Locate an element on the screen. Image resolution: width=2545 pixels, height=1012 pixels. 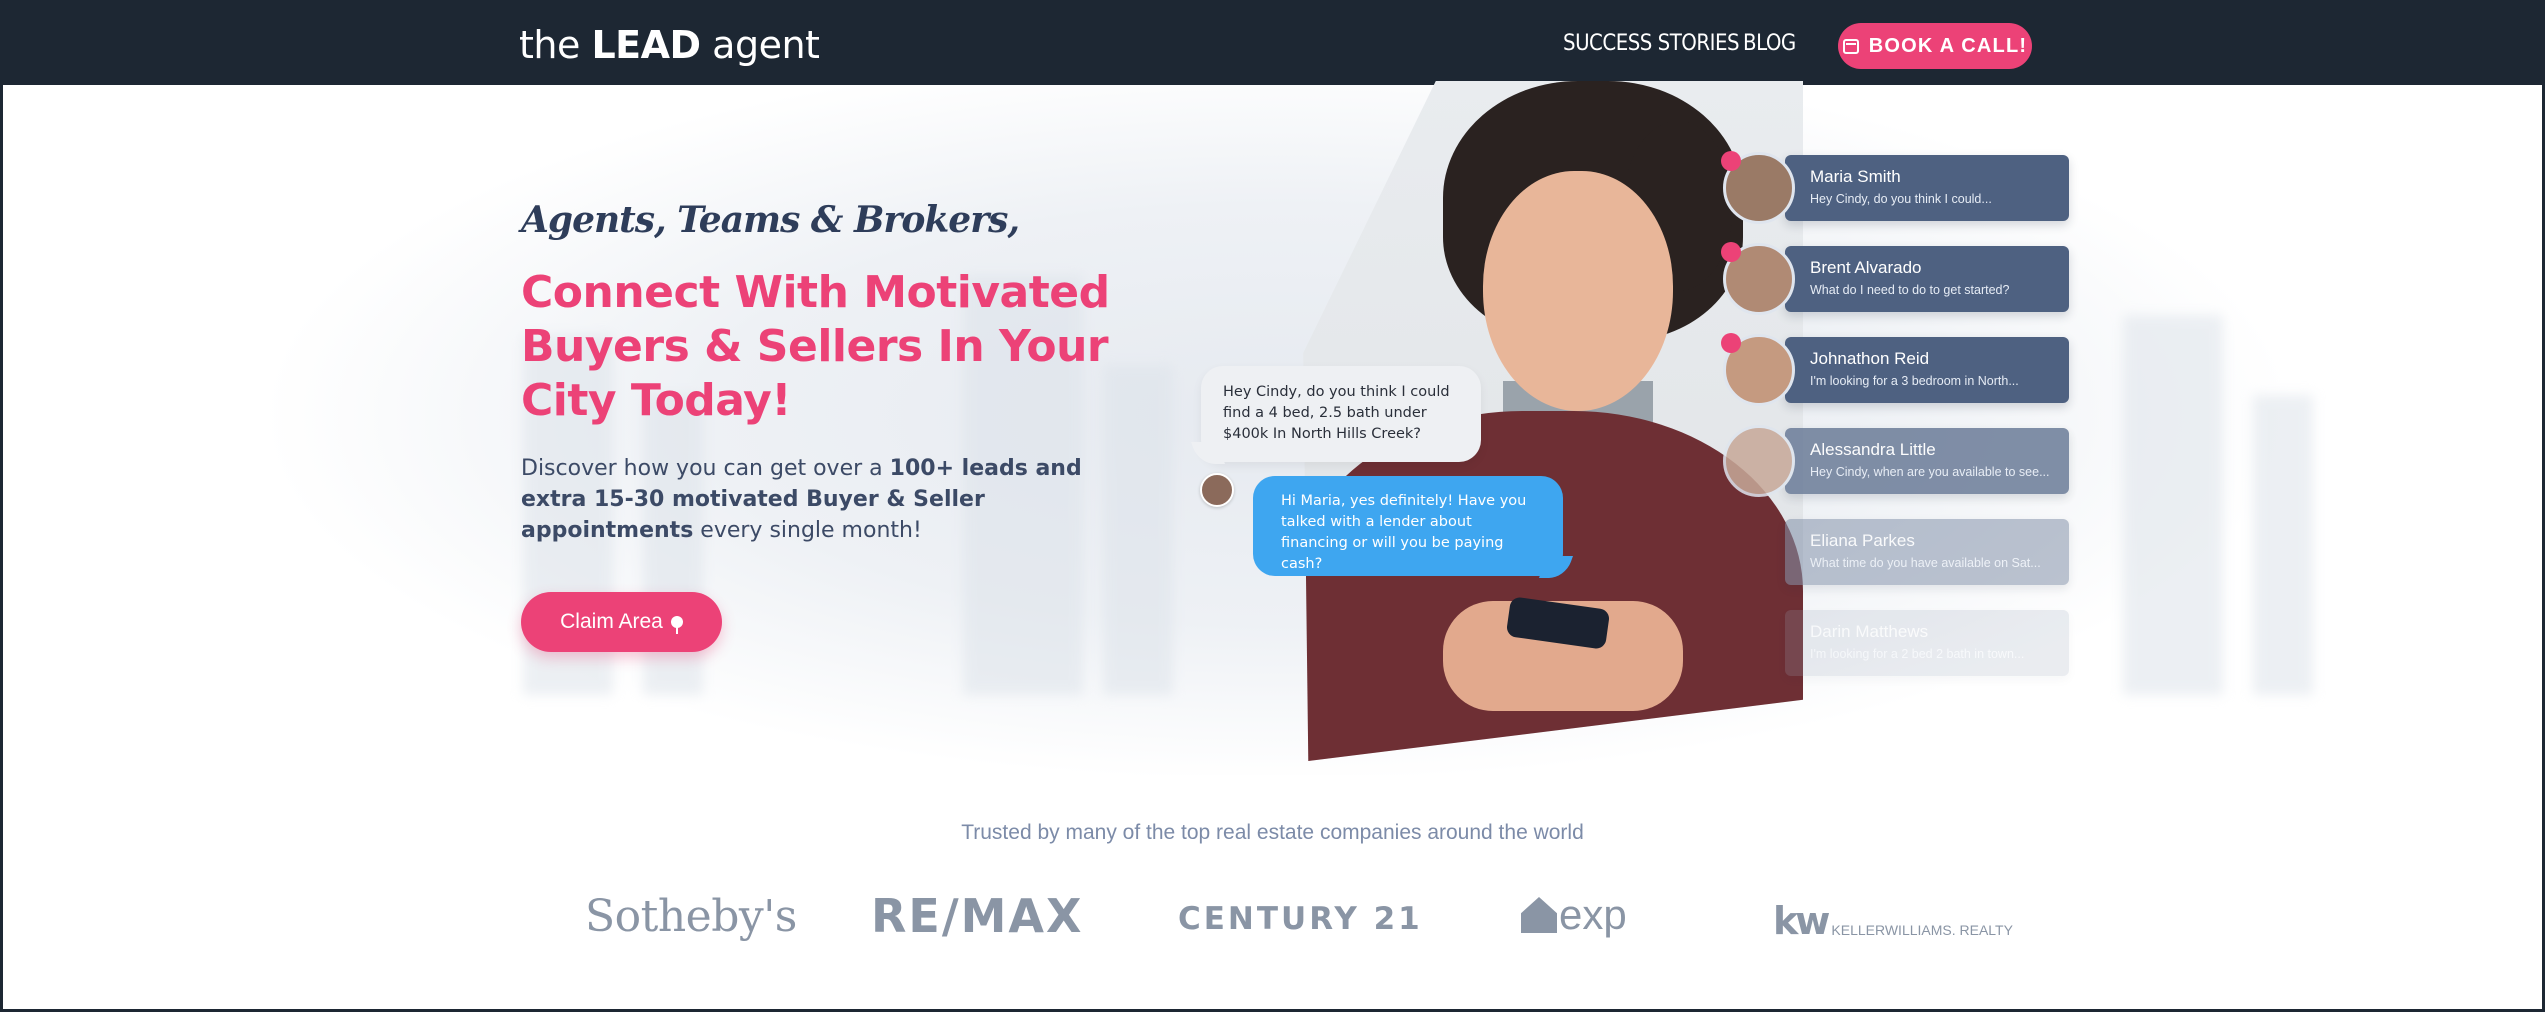
brand-logo: the LEAD agent is located at coordinates (669, 45).